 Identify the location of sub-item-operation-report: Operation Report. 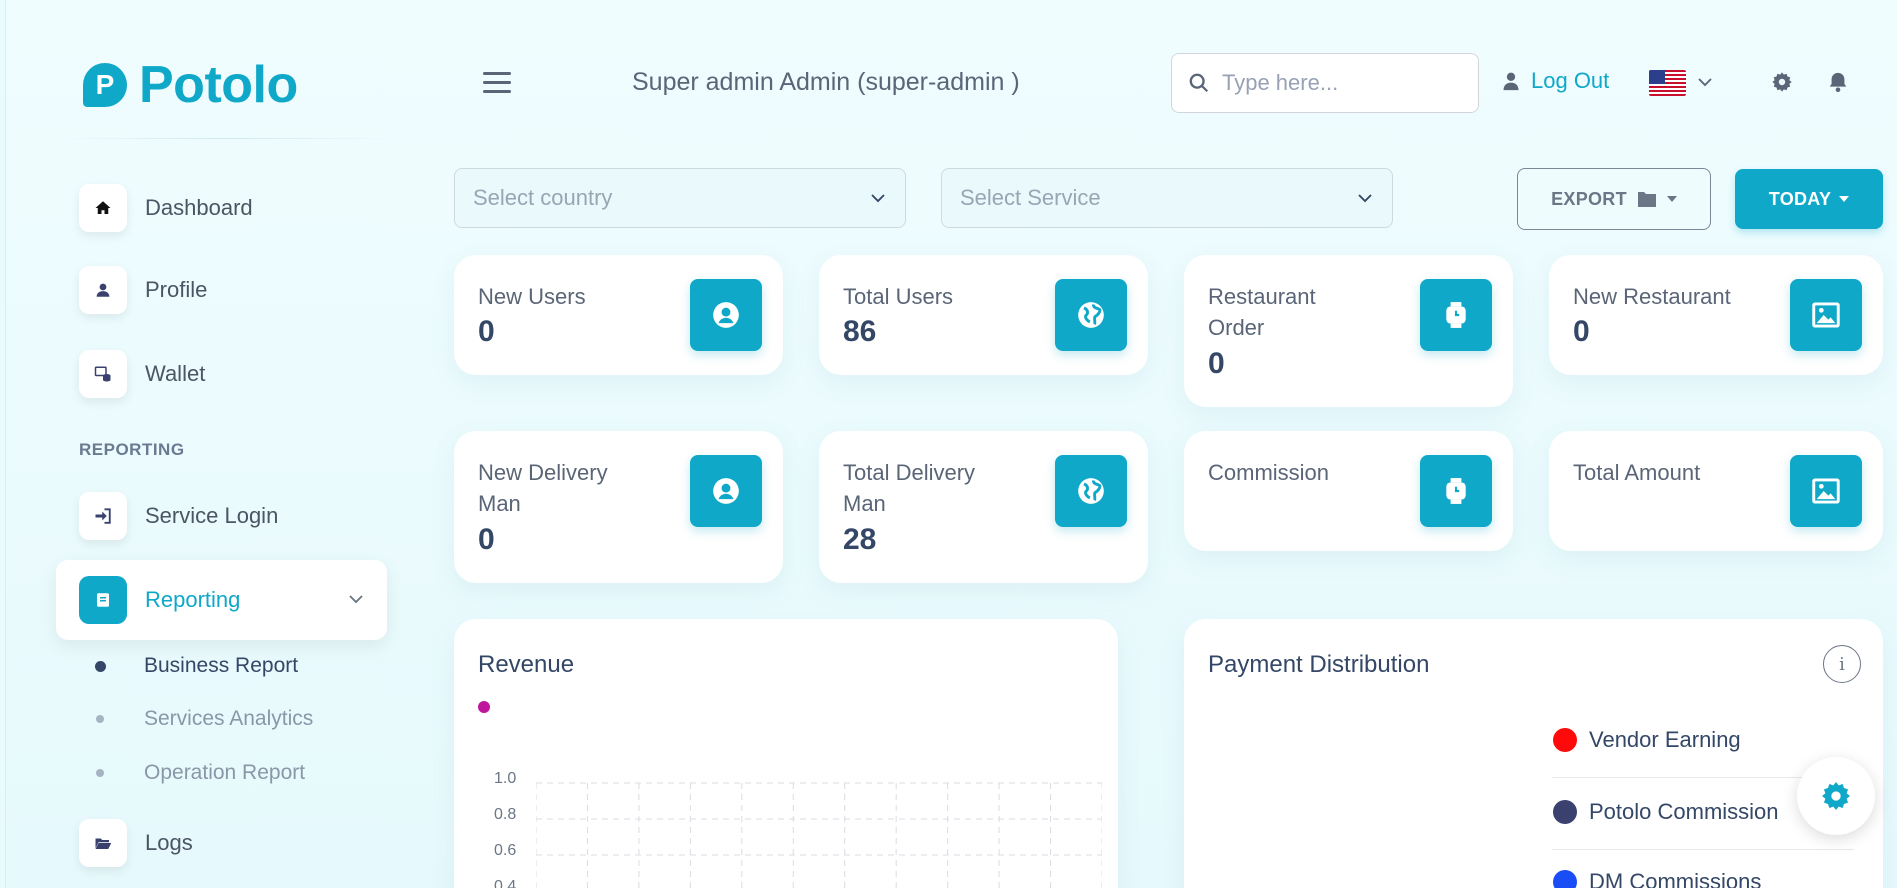
(200, 773).